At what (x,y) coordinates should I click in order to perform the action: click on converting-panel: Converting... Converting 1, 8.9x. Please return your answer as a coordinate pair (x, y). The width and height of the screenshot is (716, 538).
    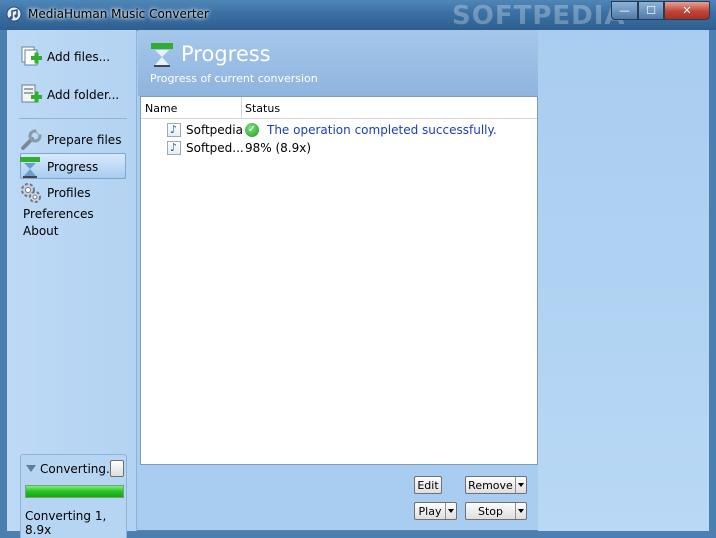
    Looking at the image, I should click on (73, 496).